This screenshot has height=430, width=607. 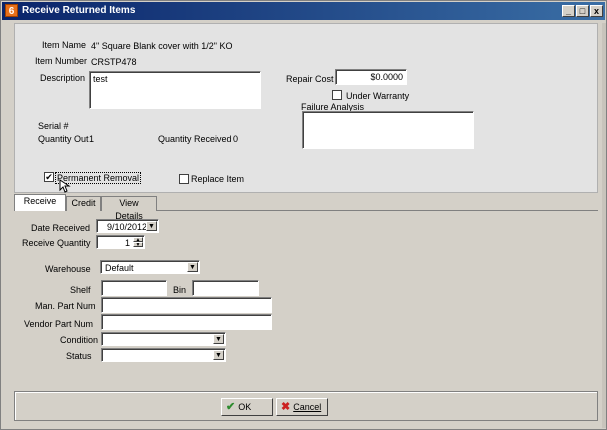 I want to click on quantity-out-label: Quantity Out, so click(x=63, y=139).